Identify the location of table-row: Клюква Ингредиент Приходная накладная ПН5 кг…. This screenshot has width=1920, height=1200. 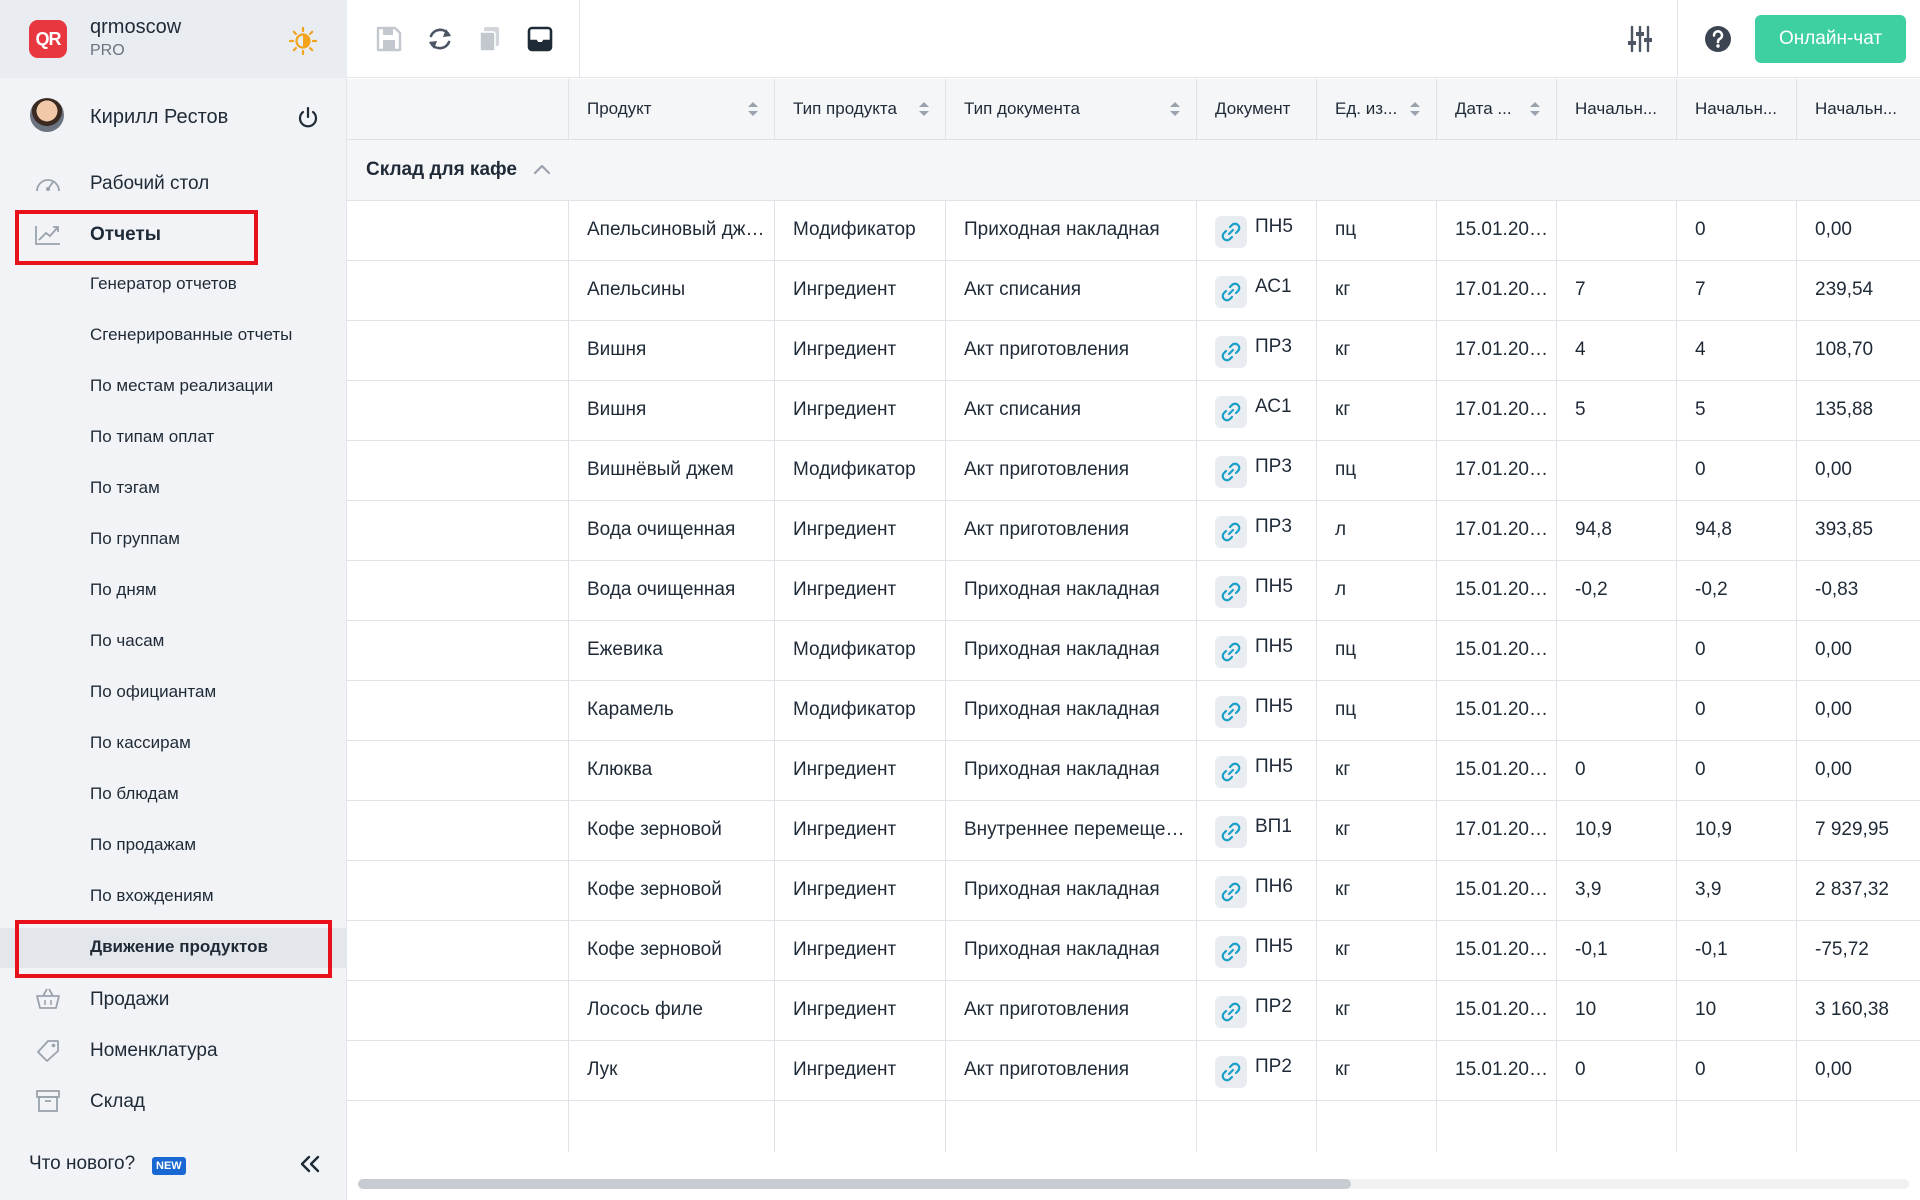
(1133, 771).